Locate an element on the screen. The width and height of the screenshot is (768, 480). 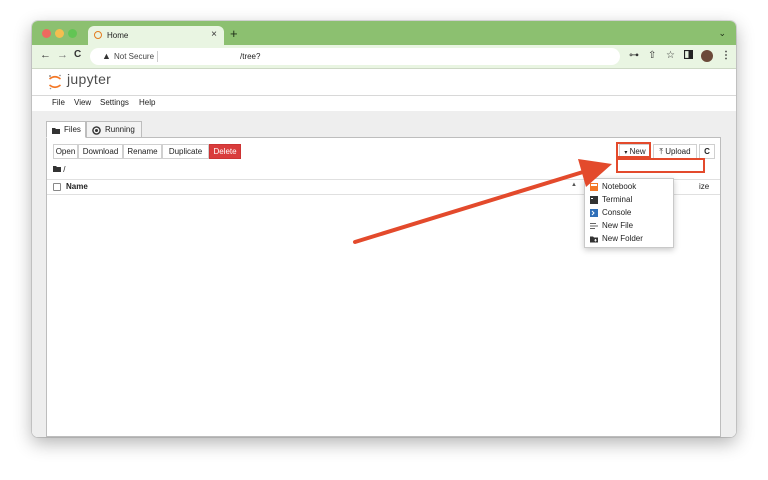
tab-files: Files is located at coordinates (66, 129).